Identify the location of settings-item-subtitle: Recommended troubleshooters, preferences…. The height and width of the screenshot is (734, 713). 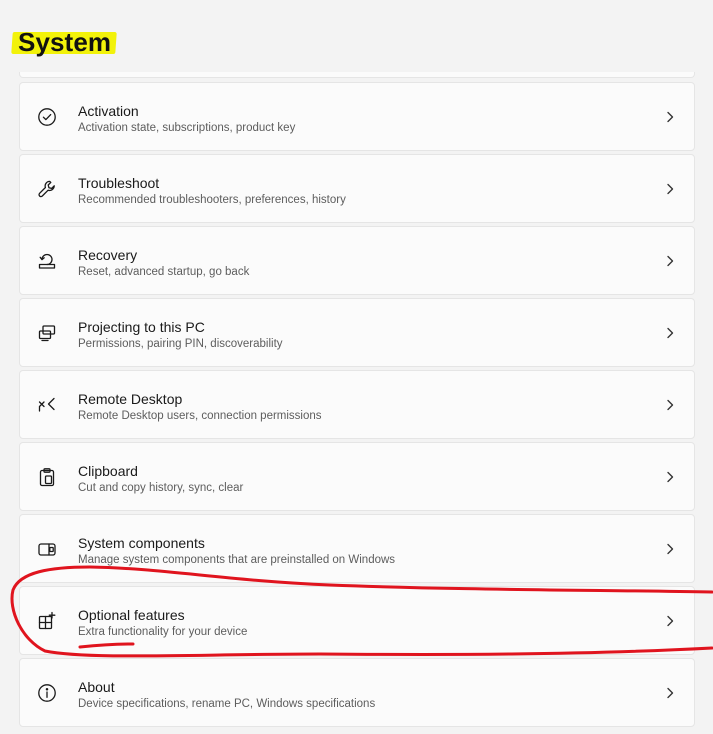
(212, 200).